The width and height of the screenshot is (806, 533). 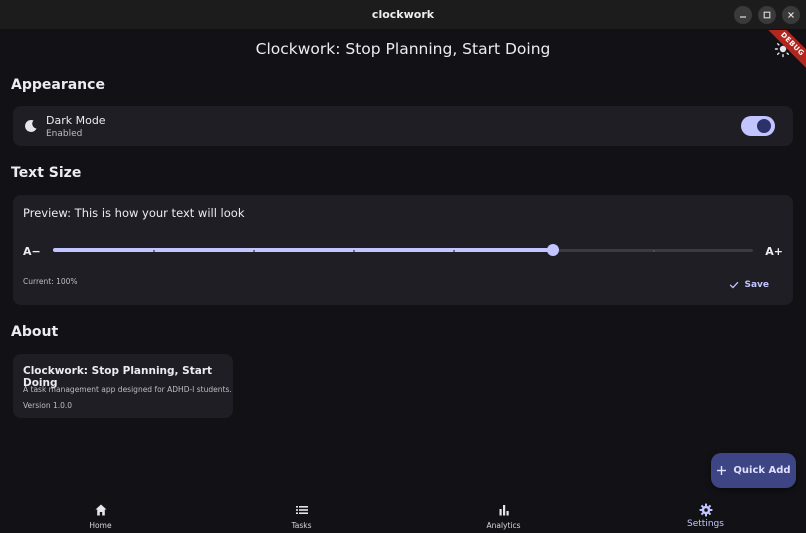 I want to click on nav-label-tasks: Tasks, so click(x=301, y=525).